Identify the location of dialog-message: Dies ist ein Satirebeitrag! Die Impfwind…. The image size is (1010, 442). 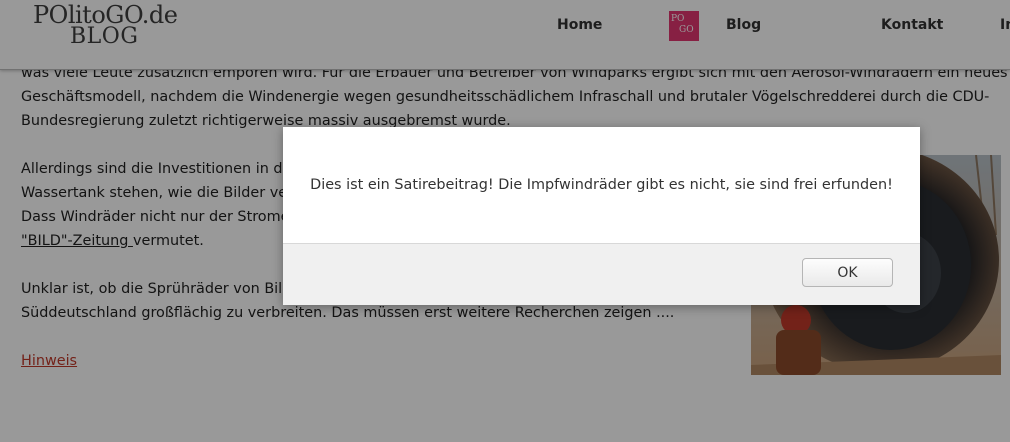
(601, 185).